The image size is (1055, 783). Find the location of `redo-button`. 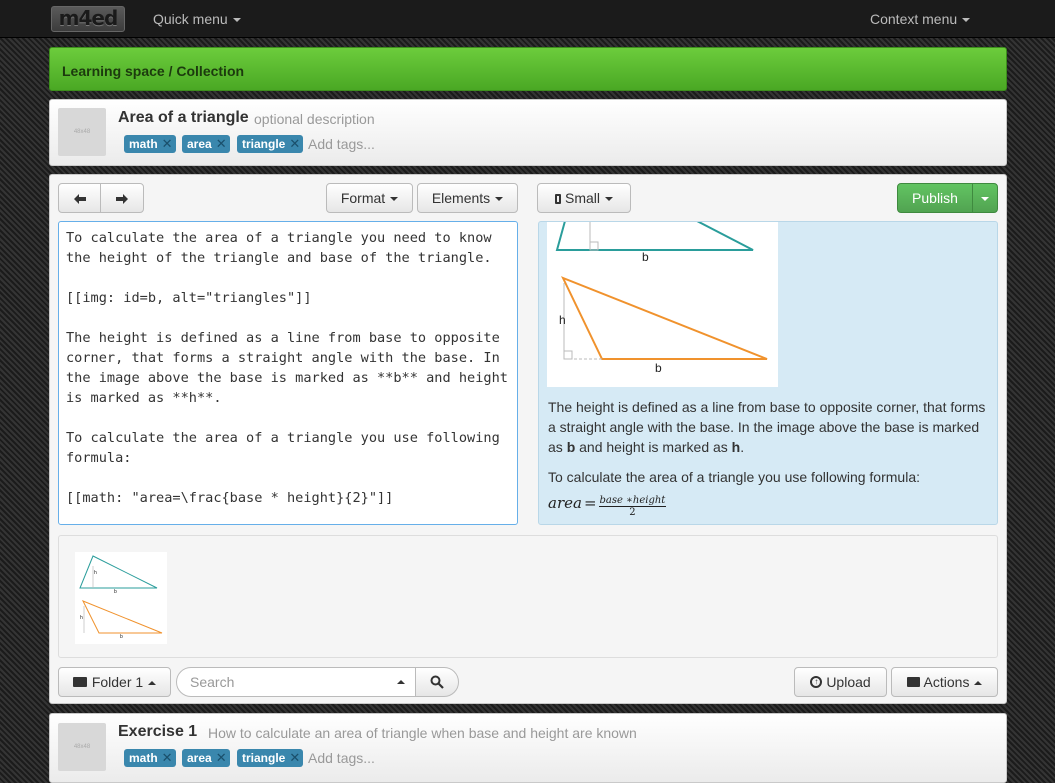

redo-button is located at coordinates (122, 198).